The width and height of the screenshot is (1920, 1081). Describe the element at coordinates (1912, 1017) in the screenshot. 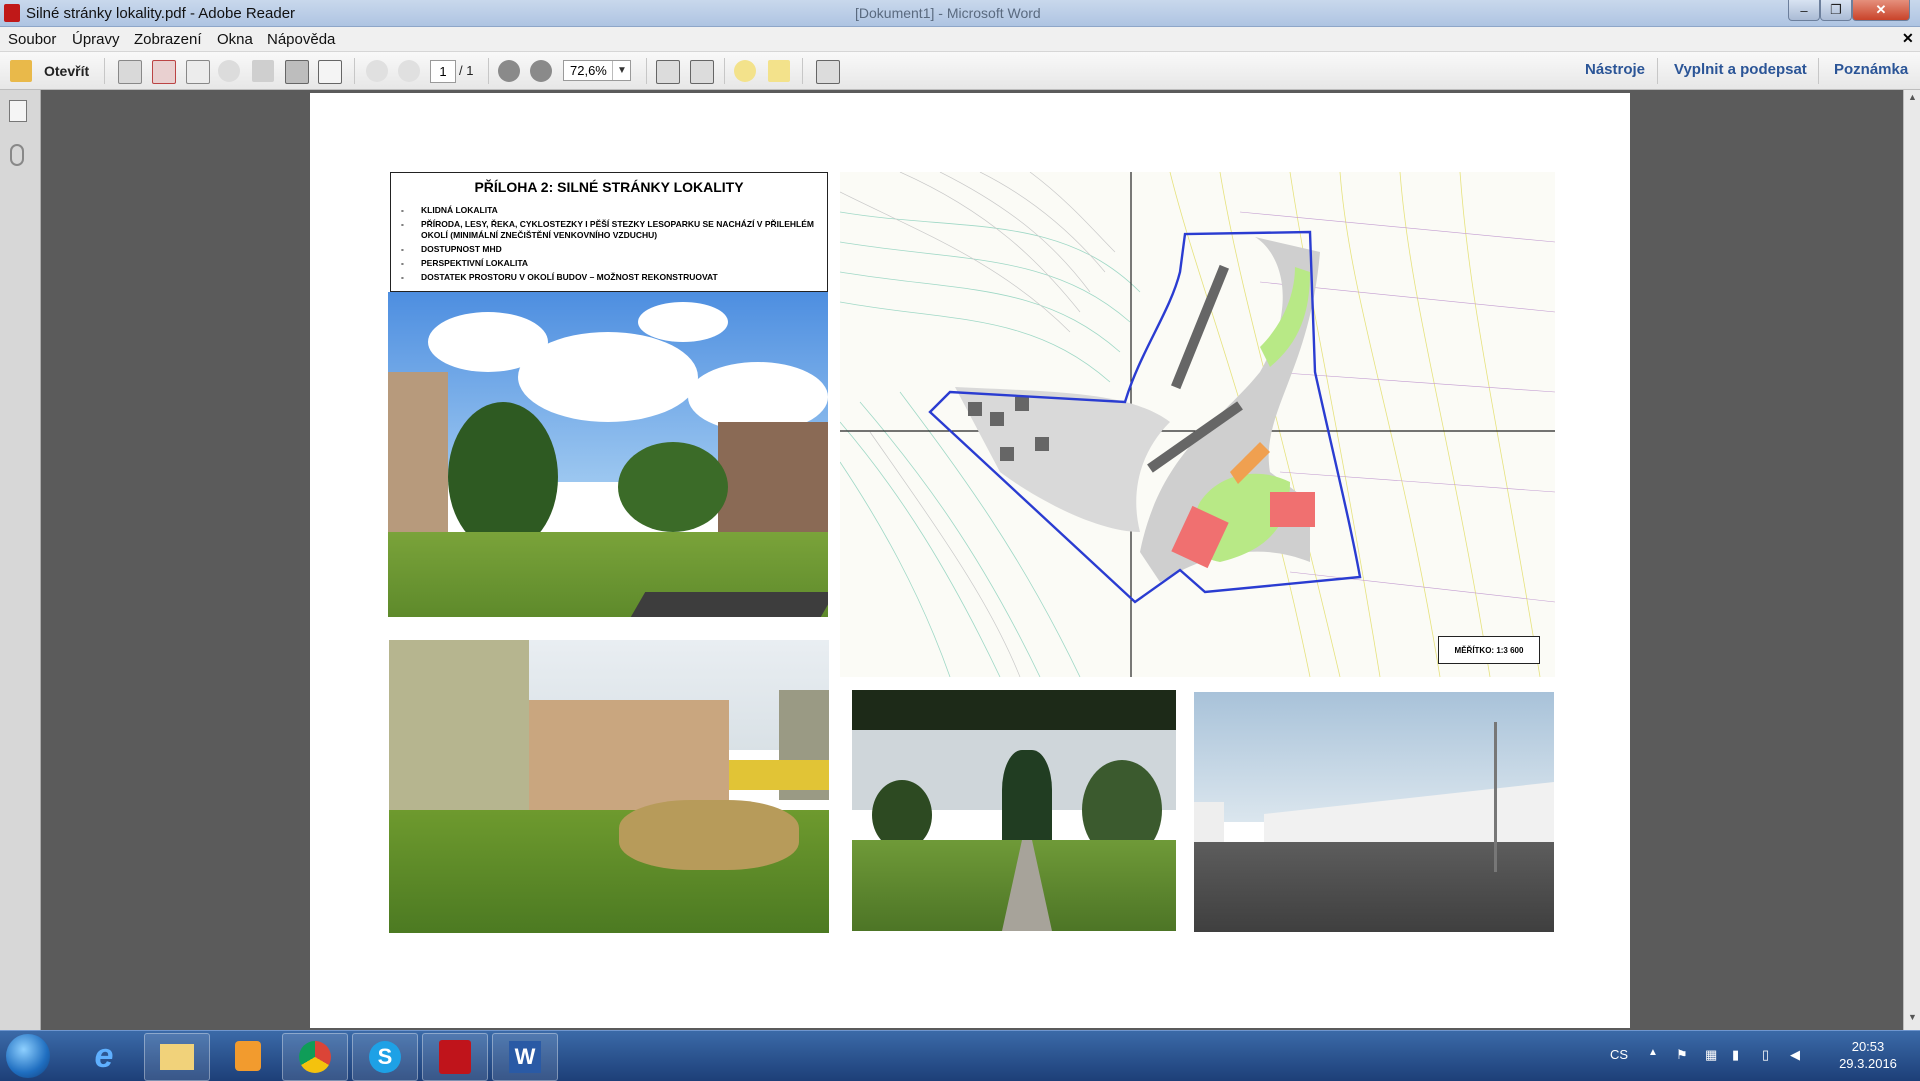

I see `scroll-down-icon: ▼` at that location.